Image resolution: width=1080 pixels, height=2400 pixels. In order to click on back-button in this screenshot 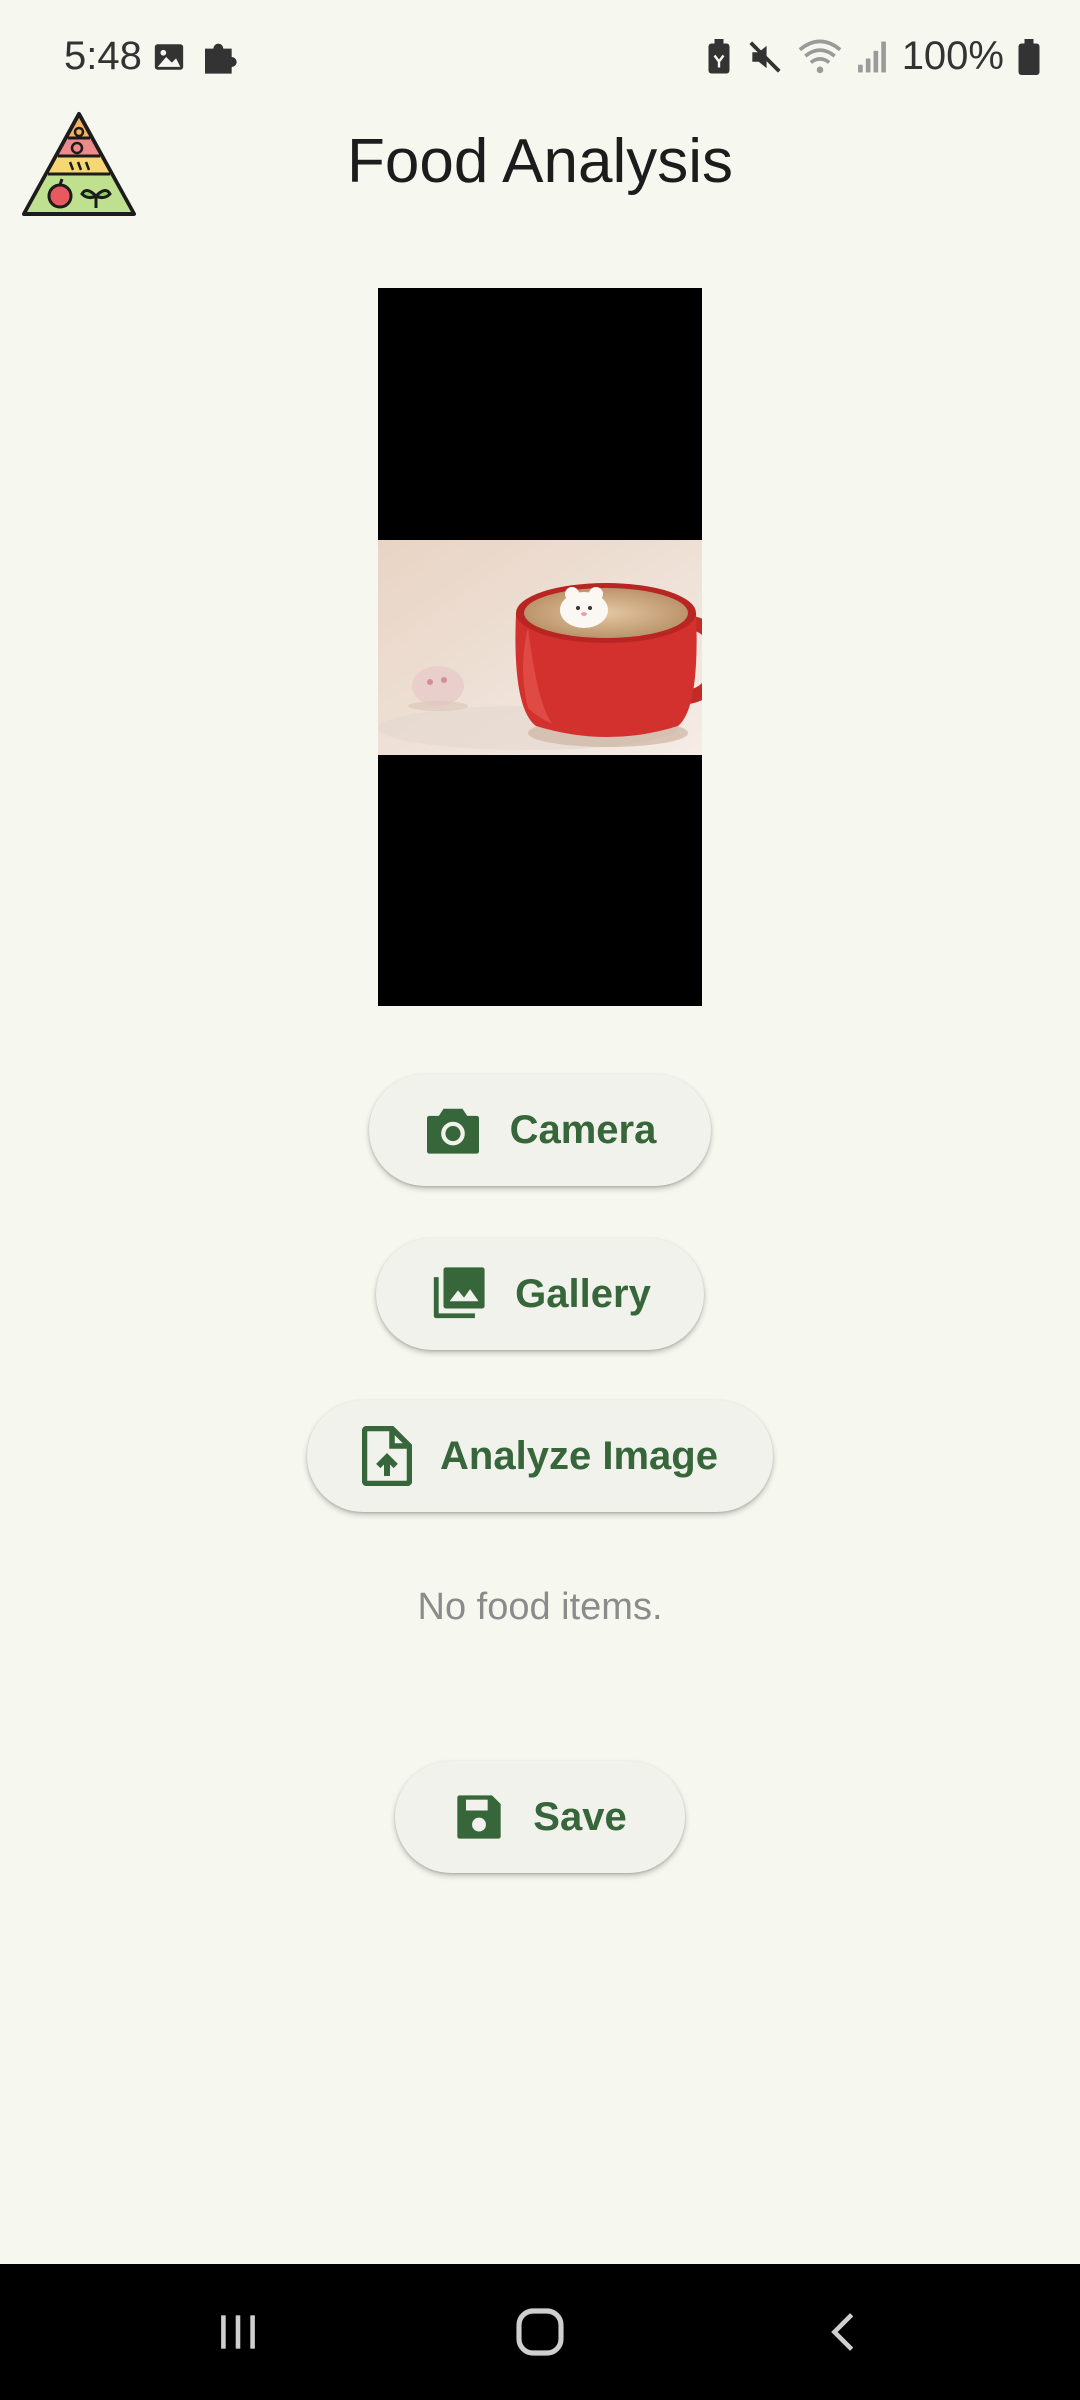, I will do `click(844, 2332)`.